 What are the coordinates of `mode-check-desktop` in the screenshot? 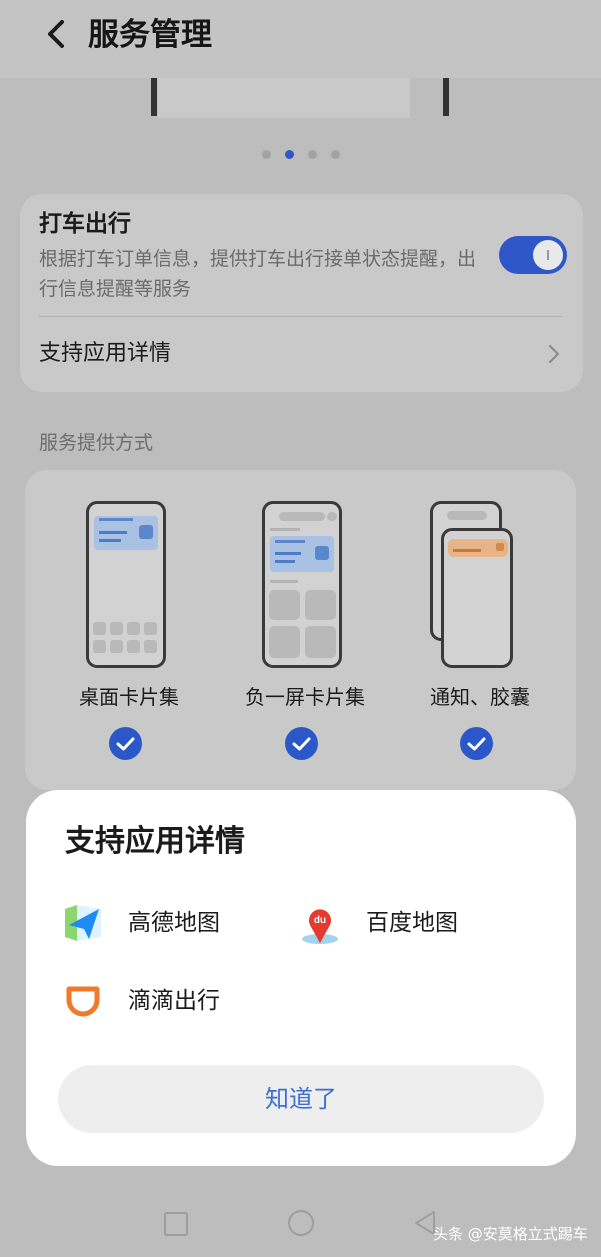 It's located at (125, 743).